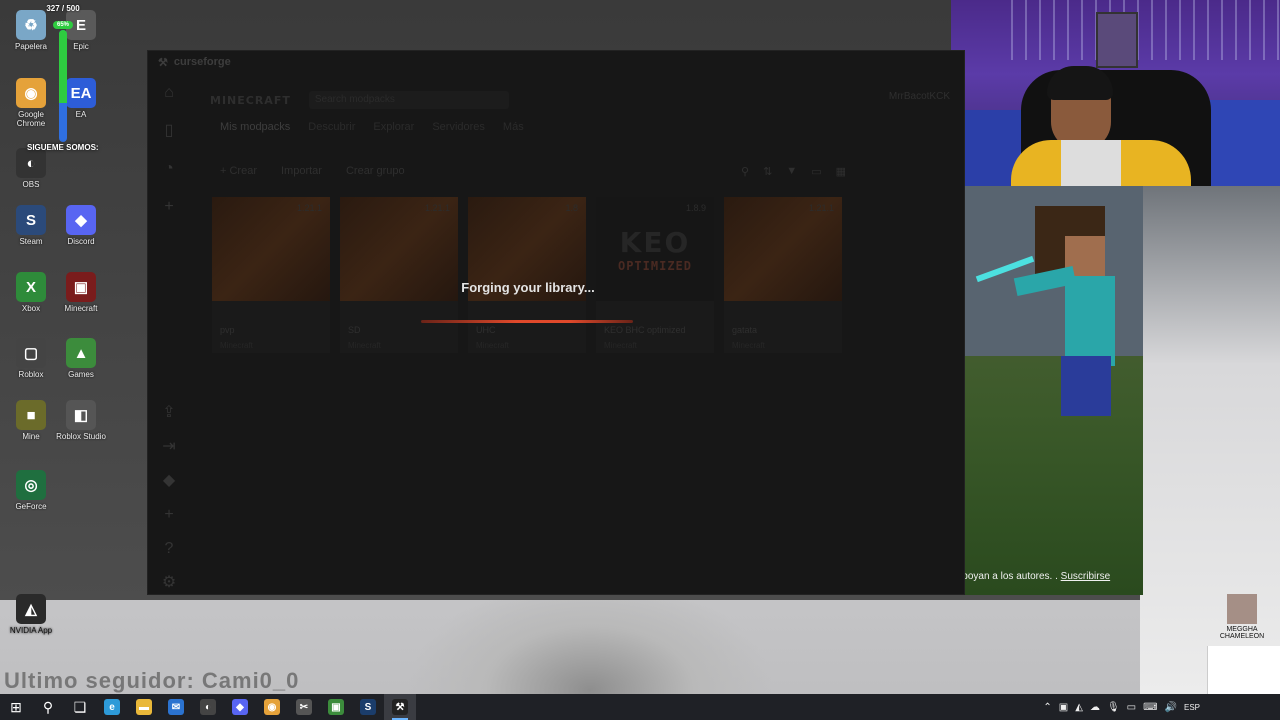 This screenshot has width=1280, height=720. Describe the element at coordinates (354, 330) in the screenshot. I see `modpack-name: SD` at that location.